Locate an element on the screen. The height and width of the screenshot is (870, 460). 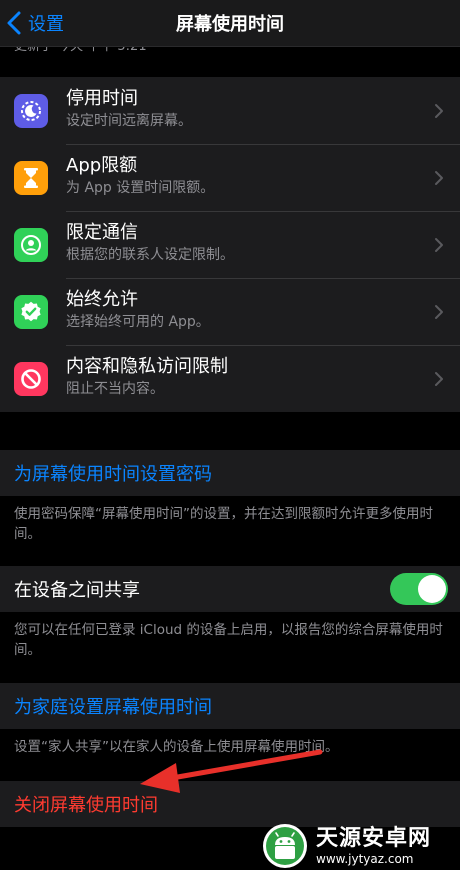
setup-family-button: 为家庭设置屏幕使用时间 is located at coordinates (230, 706).